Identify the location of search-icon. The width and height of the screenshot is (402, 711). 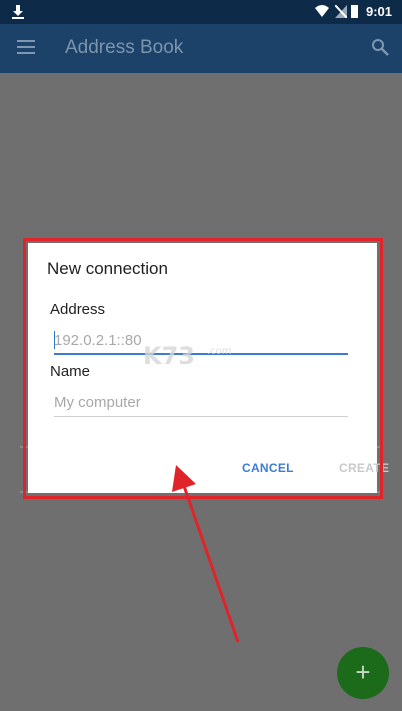
(380, 47).